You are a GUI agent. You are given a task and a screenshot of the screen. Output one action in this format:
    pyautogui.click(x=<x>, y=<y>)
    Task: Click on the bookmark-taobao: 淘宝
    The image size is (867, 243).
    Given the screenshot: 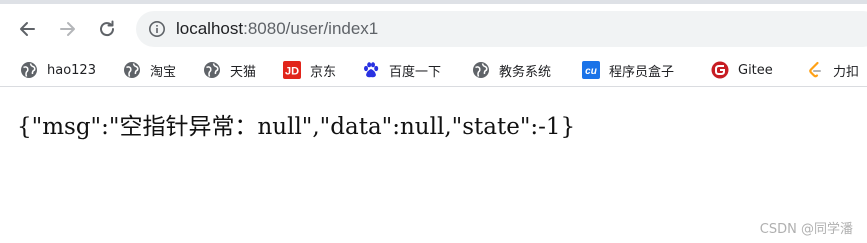 What is the action you would take?
    pyautogui.click(x=149, y=70)
    